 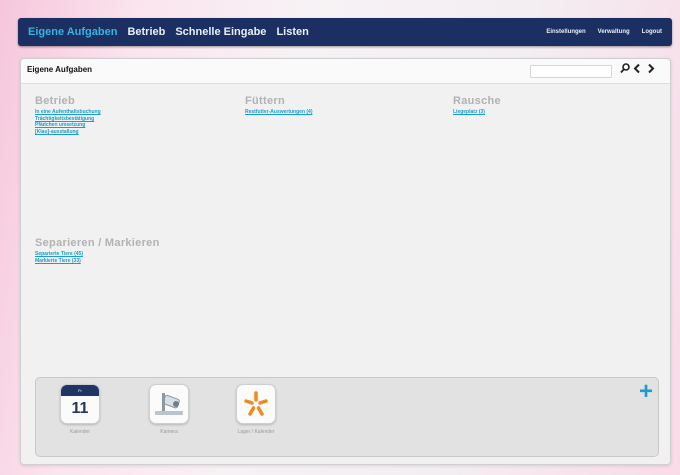 What do you see at coordinates (256, 404) in the screenshot?
I see `star-icon` at bounding box center [256, 404].